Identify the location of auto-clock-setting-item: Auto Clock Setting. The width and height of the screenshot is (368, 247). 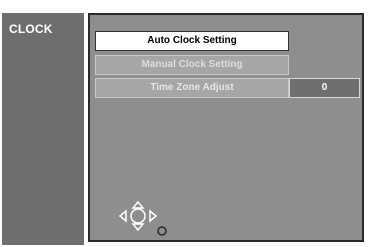
(192, 41).